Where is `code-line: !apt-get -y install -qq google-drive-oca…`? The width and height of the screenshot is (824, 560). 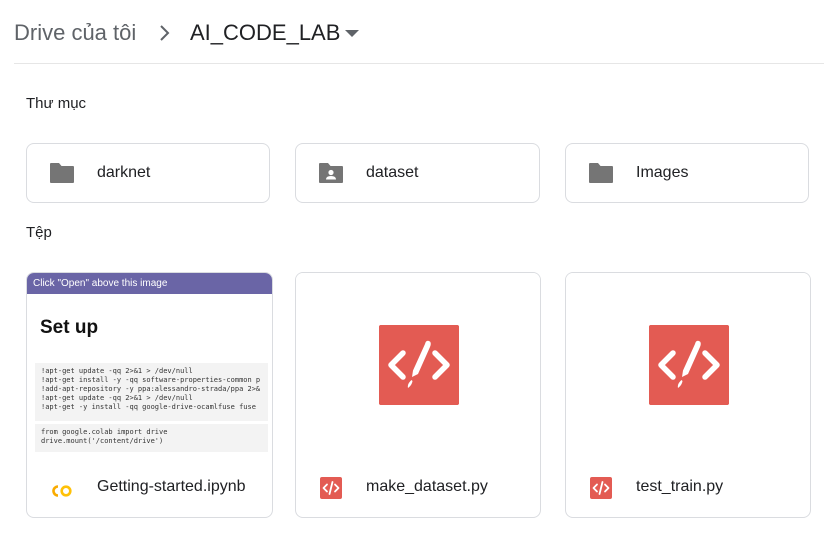 code-line: !apt-get -y install -qq google-drive-oca… is located at coordinates (148, 407).